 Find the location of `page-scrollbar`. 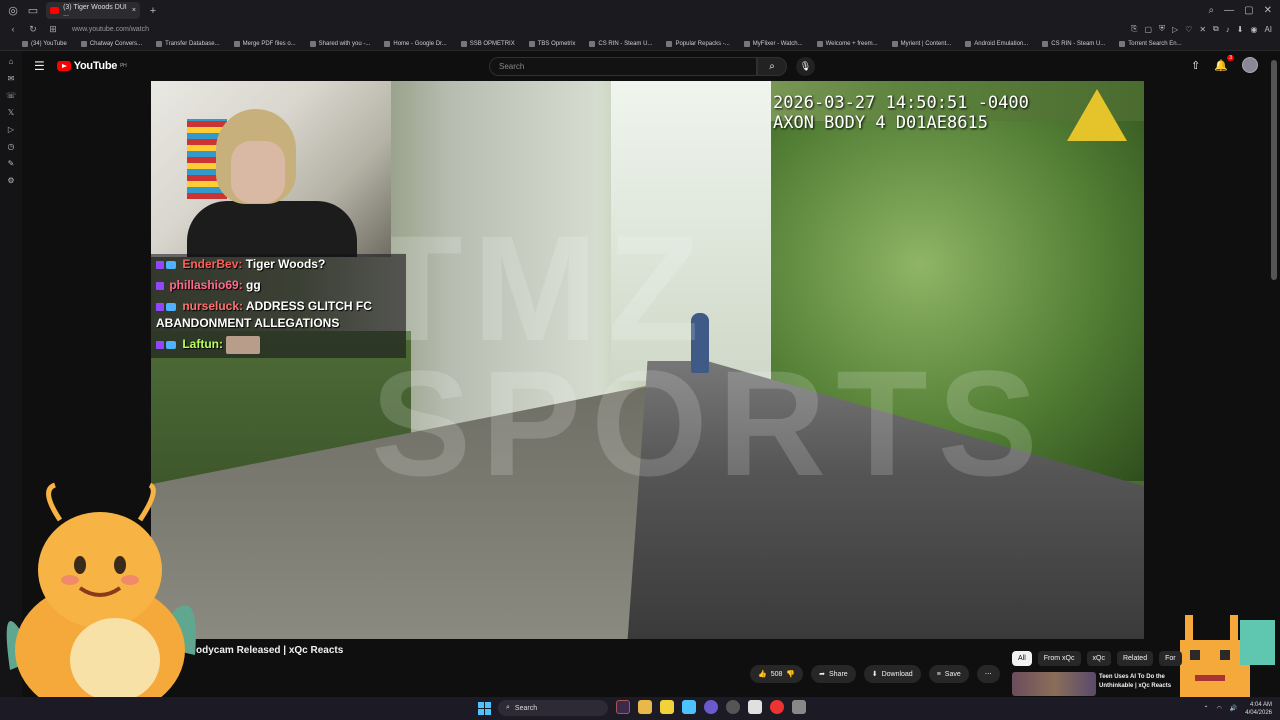

page-scrollbar is located at coordinates (1274, 170).